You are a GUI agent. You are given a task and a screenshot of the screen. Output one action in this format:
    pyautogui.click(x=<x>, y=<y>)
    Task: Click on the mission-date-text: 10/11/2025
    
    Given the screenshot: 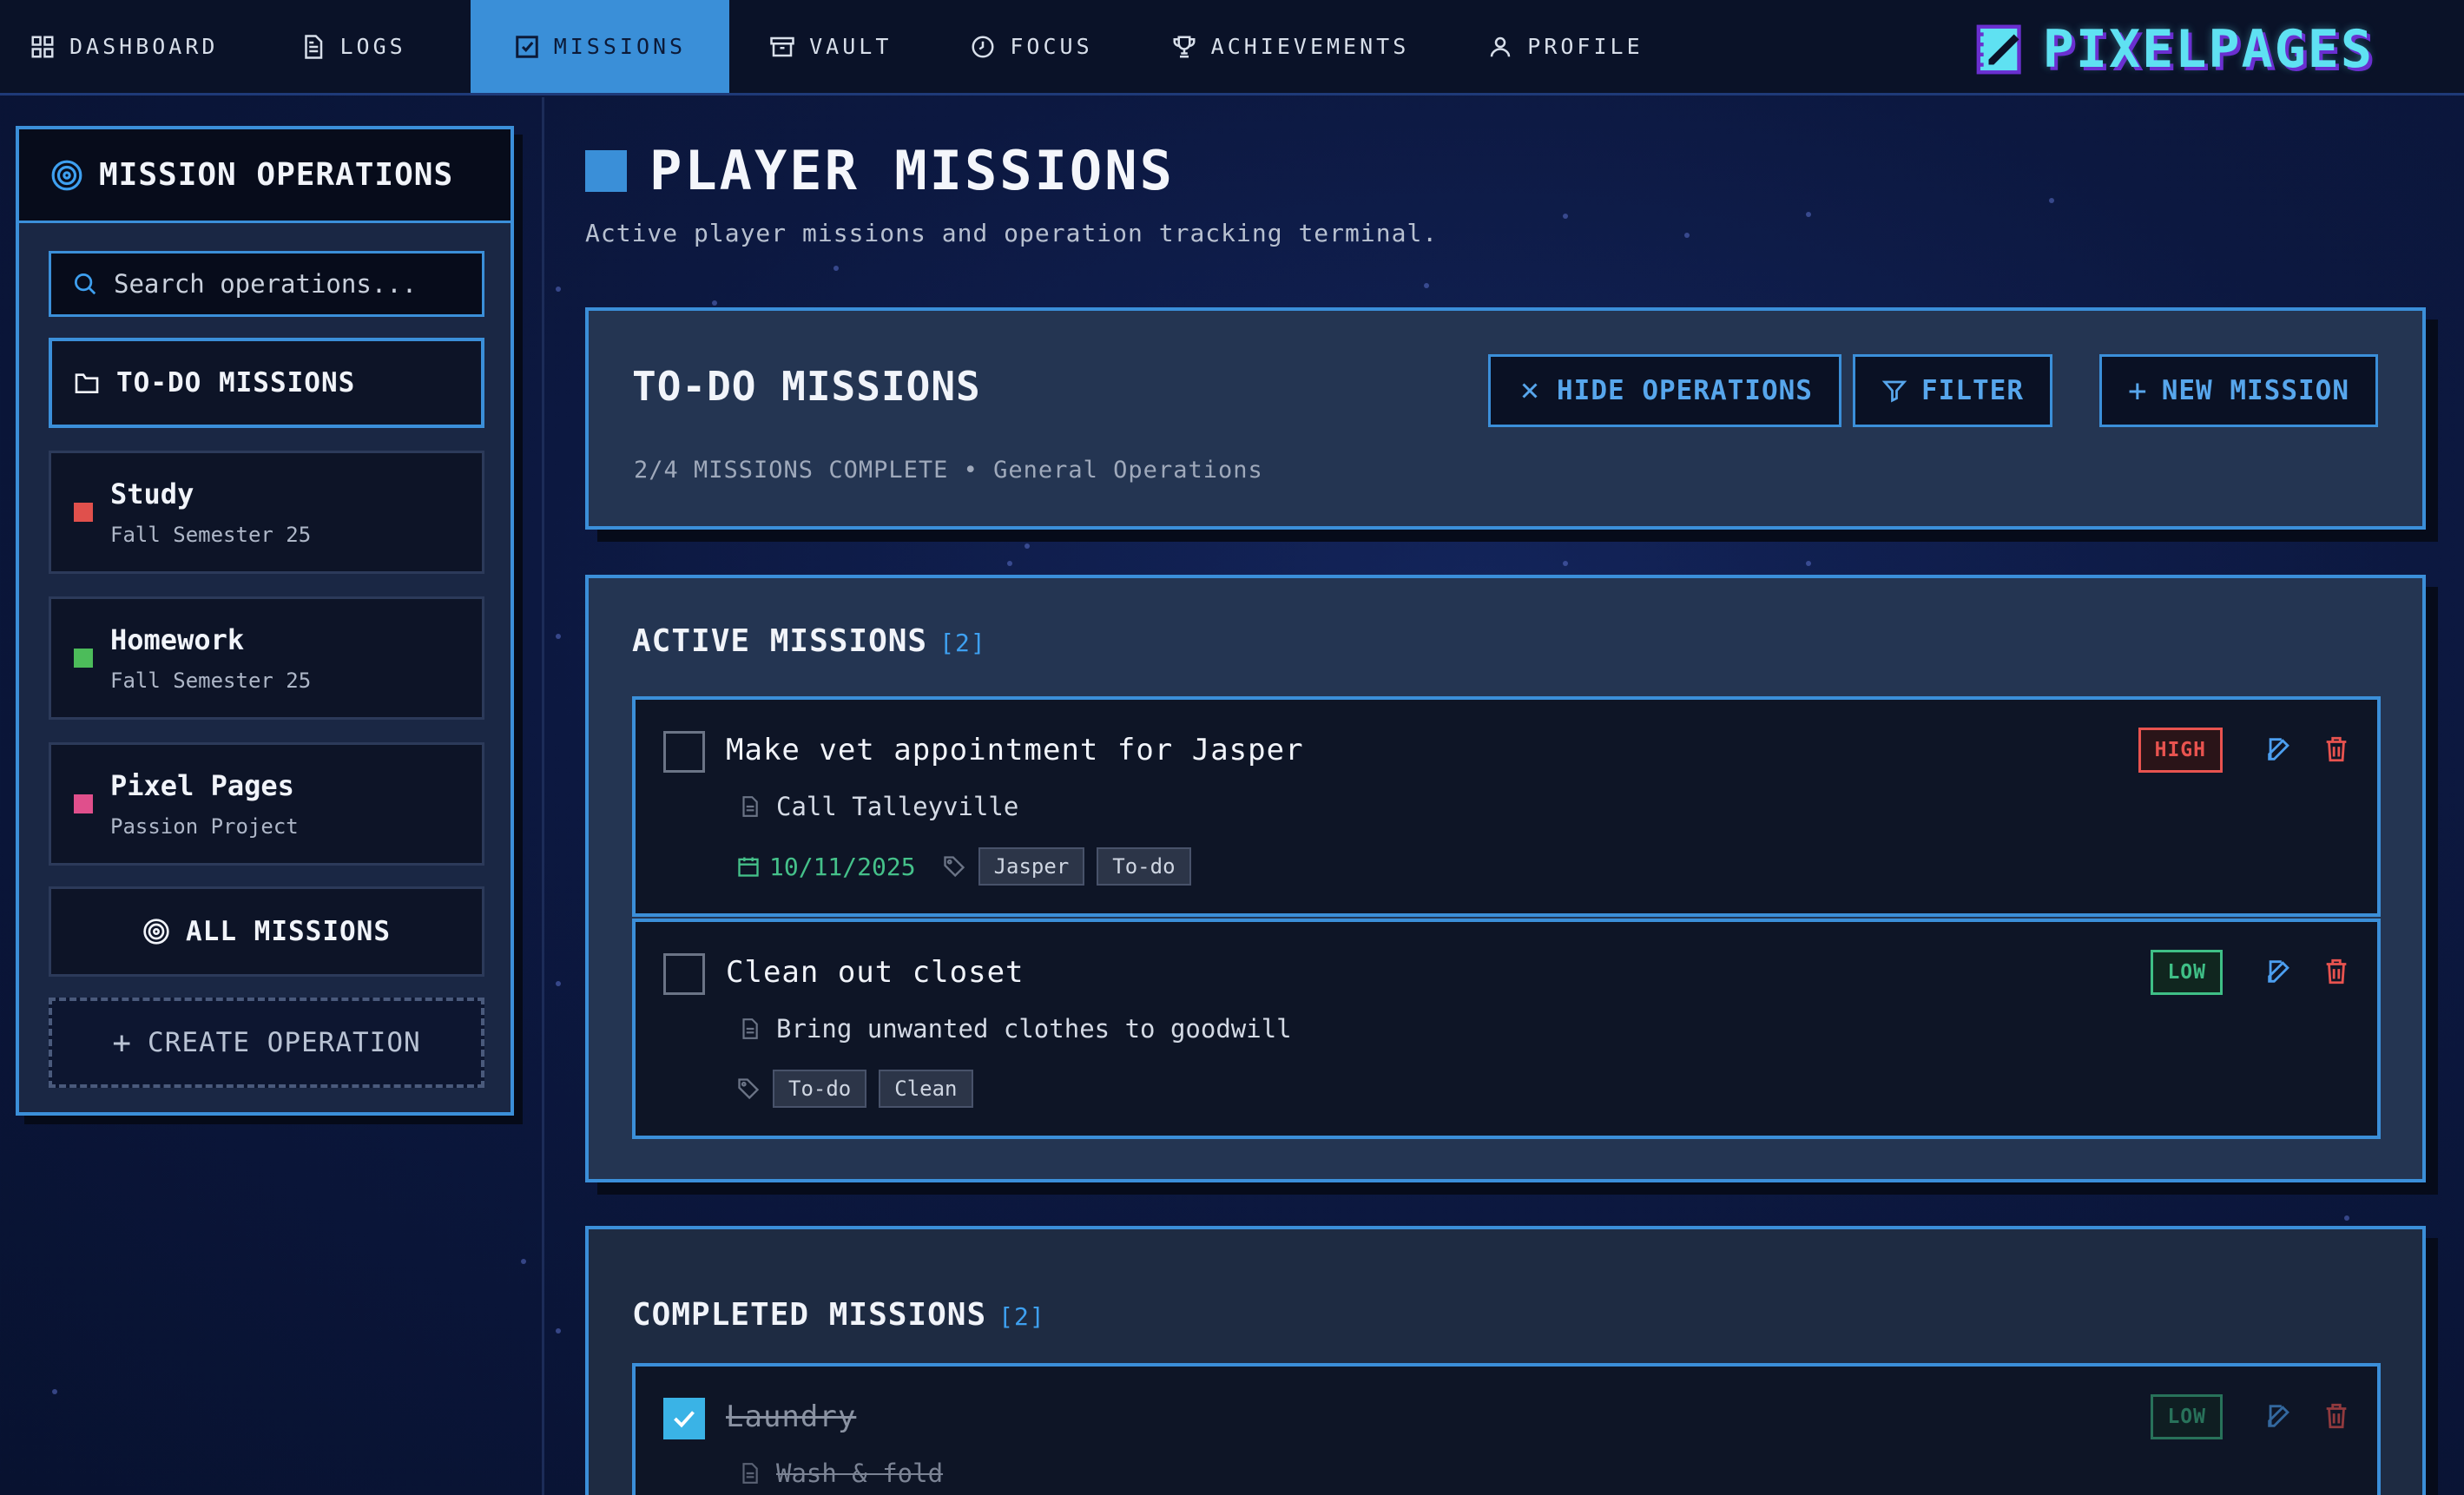 What is the action you would take?
    pyautogui.click(x=842, y=866)
    